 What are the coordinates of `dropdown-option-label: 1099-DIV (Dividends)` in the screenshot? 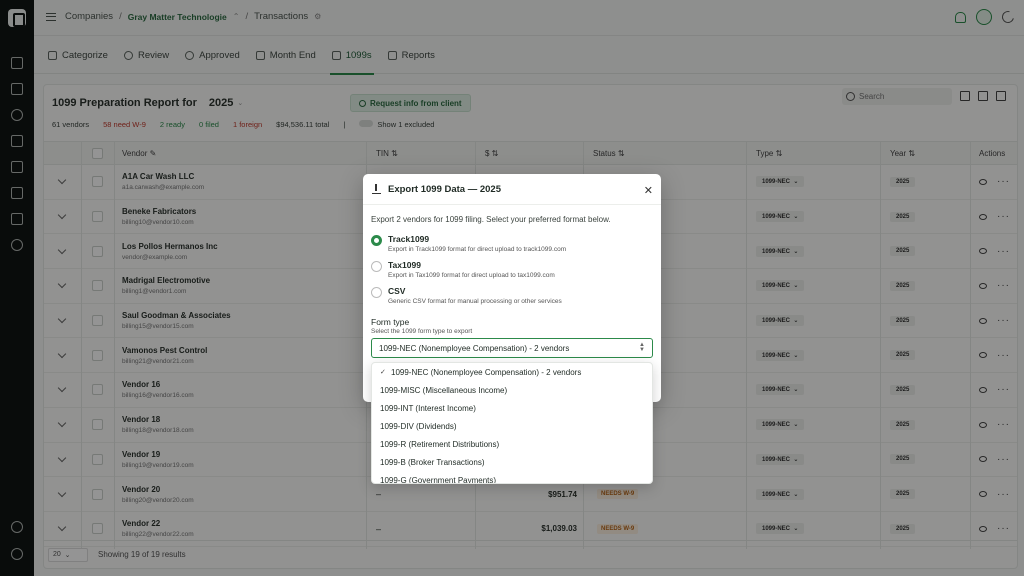 It's located at (418, 426).